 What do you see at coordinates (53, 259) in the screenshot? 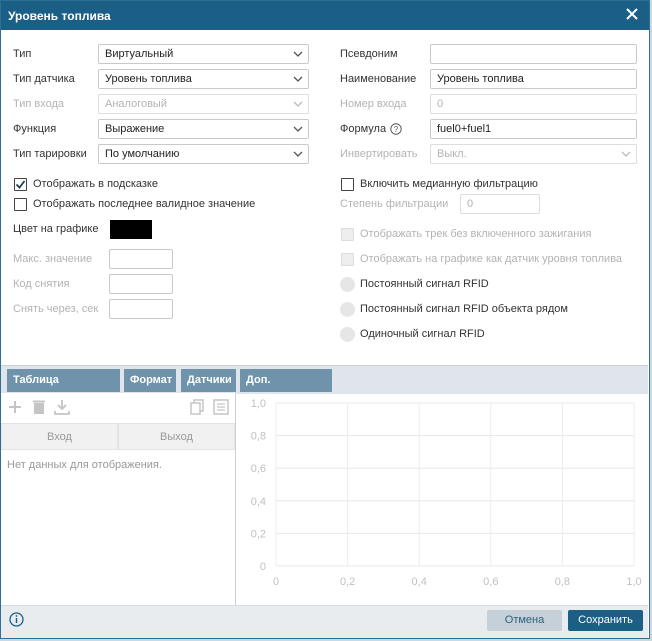
I see `max-value-label: Макс. значение` at bounding box center [53, 259].